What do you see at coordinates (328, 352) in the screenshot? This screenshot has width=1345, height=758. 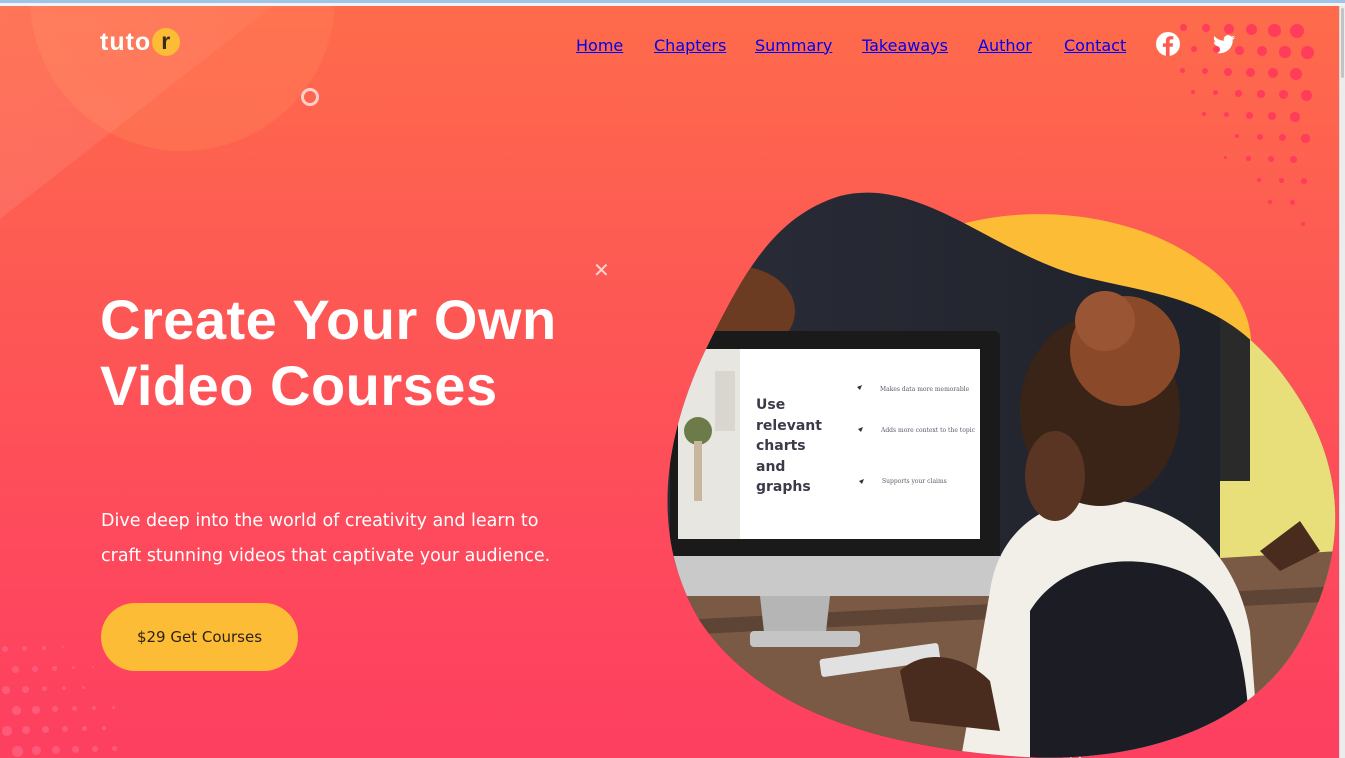 I see `hero-title: Create Your Own Video Courses` at bounding box center [328, 352].